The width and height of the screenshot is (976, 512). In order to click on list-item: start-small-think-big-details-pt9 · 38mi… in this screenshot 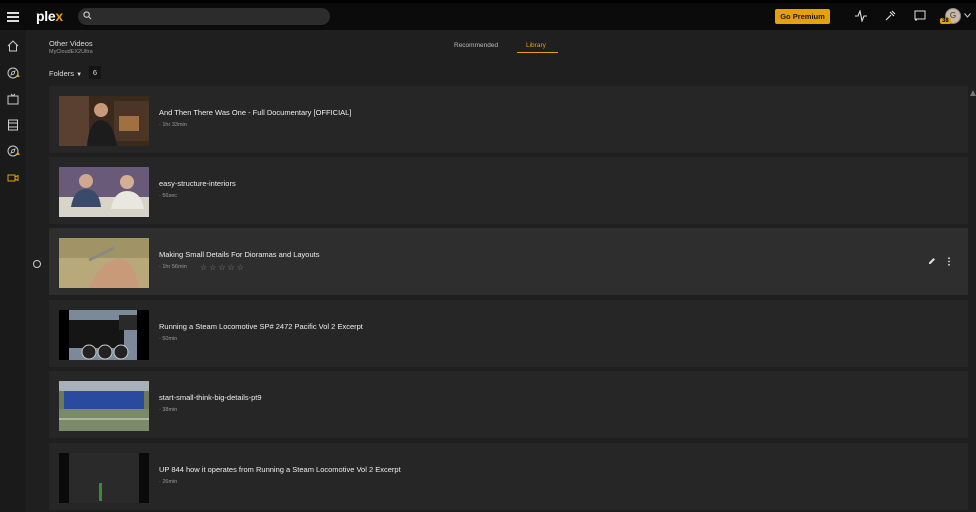, I will do `click(508, 404)`.